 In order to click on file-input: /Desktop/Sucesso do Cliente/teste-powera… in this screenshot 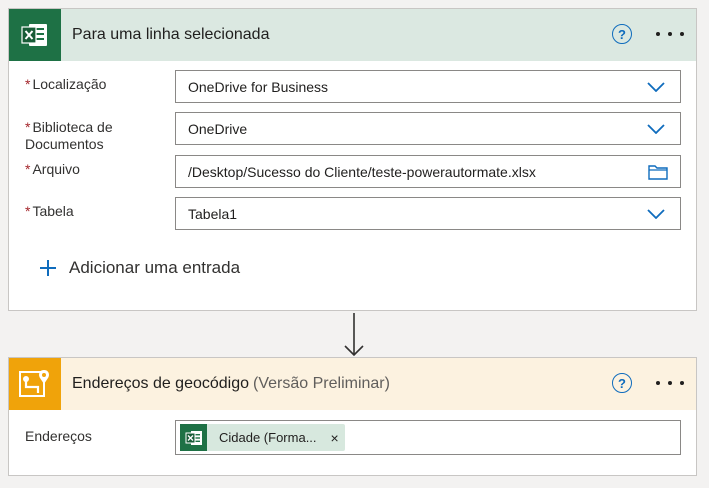, I will do `click(428, 171)`.